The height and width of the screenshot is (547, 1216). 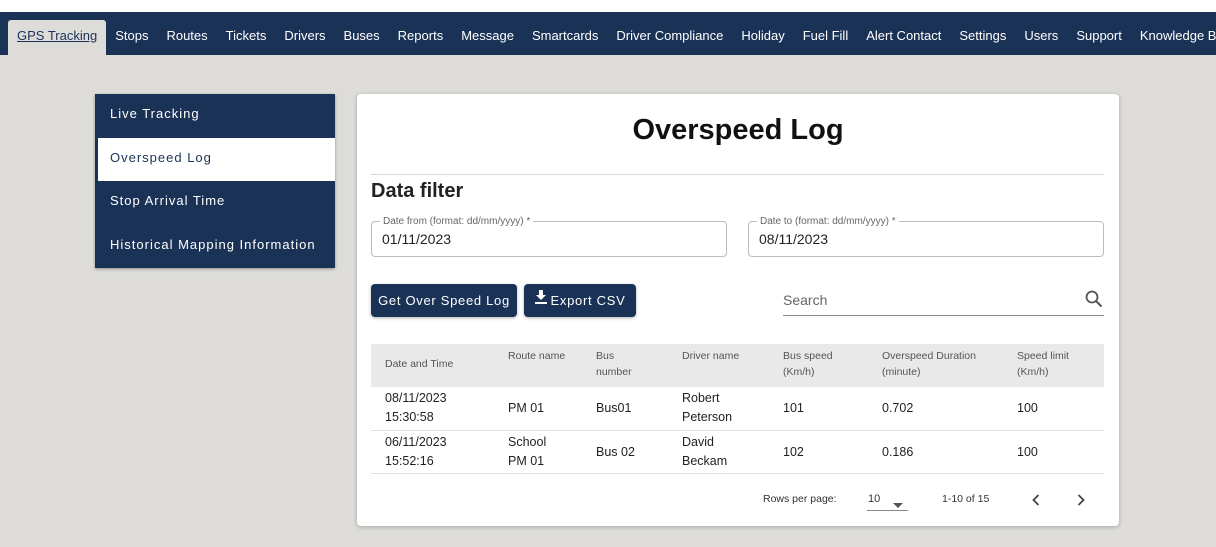 What do you see at coordinates (982, 37) in the screenshot?
I see `nav-item-settings: Settings` at bounding box center [982, 37].